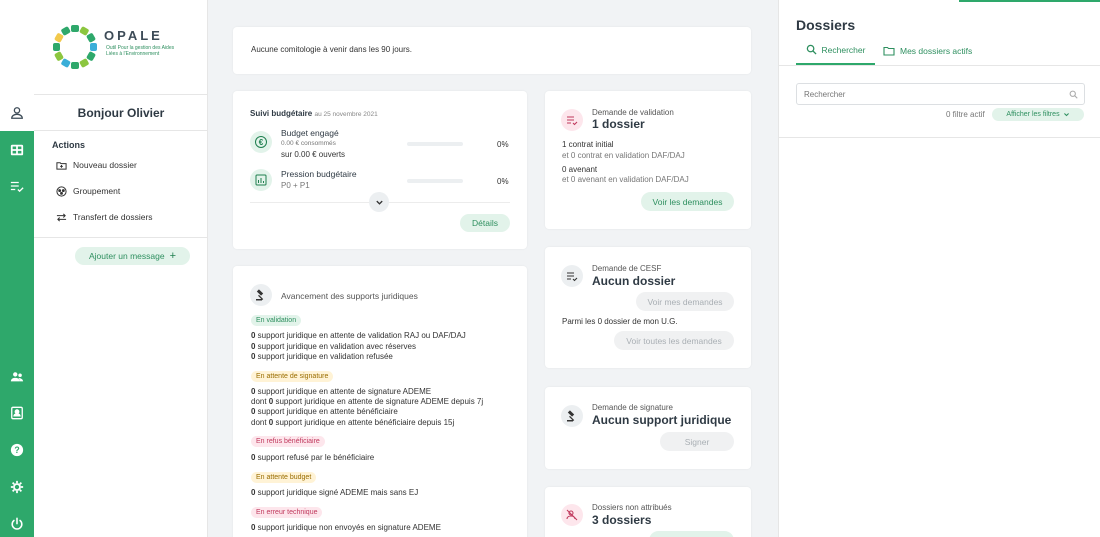 The height and width of the screenshot is (537, 1100). I want to click on unassigned-title: Dossiers non attribués, so click(632, 507).